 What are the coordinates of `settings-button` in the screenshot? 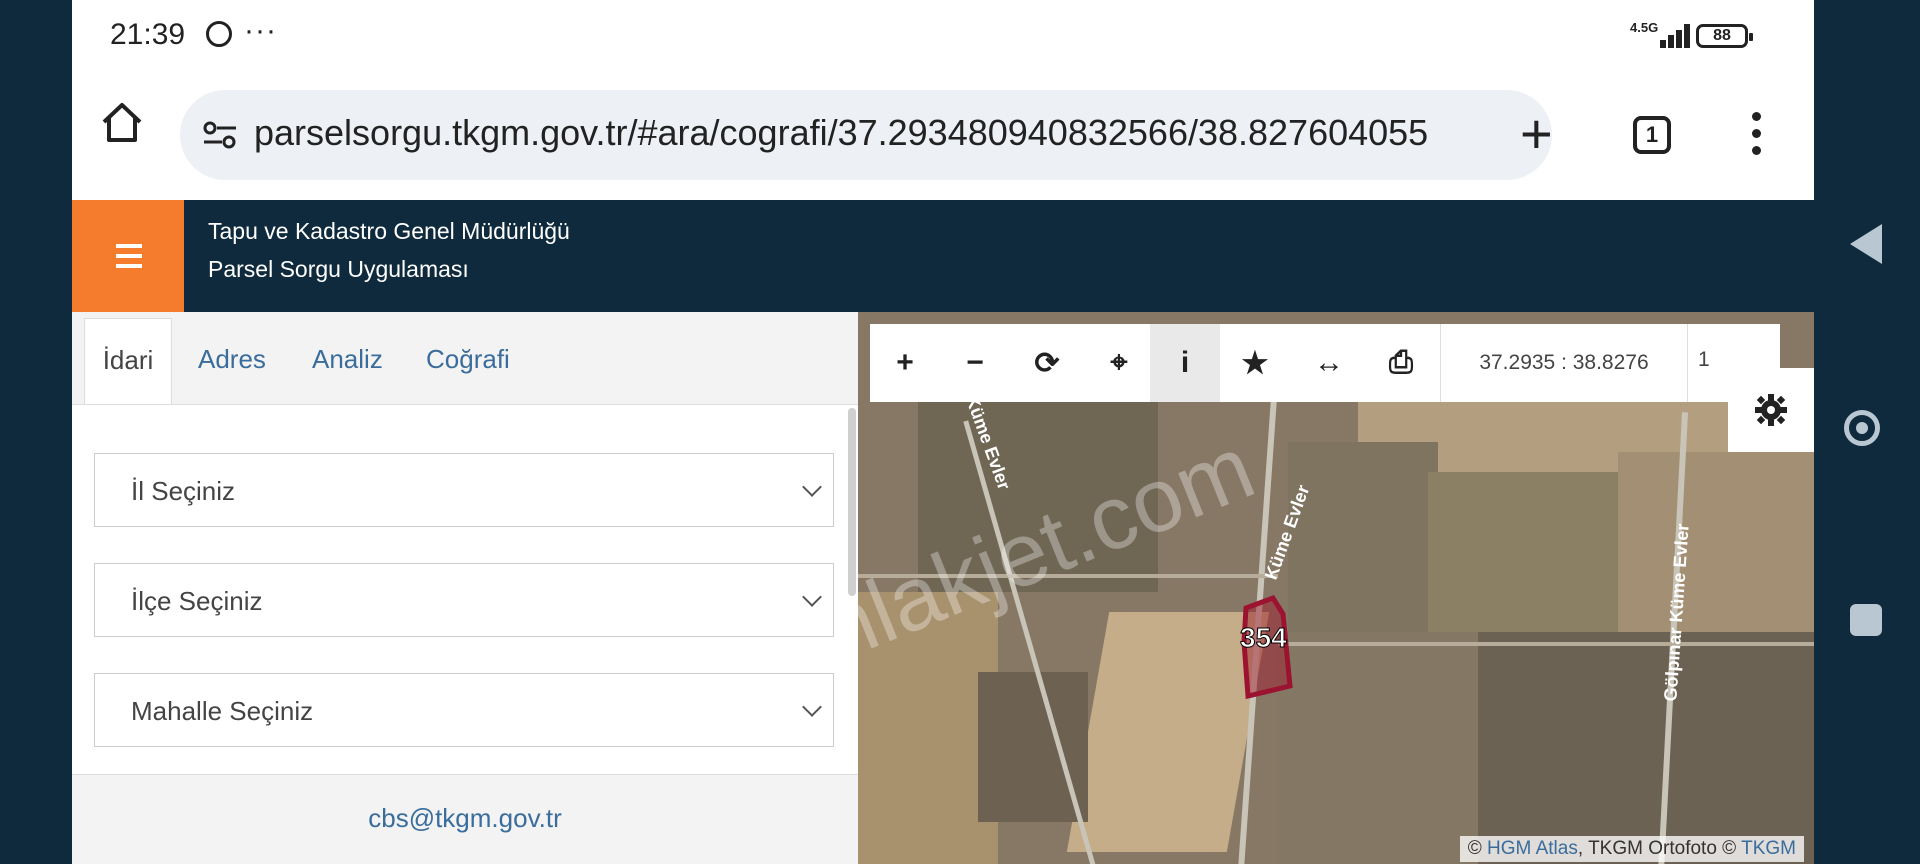 It's located at (1771, 410).